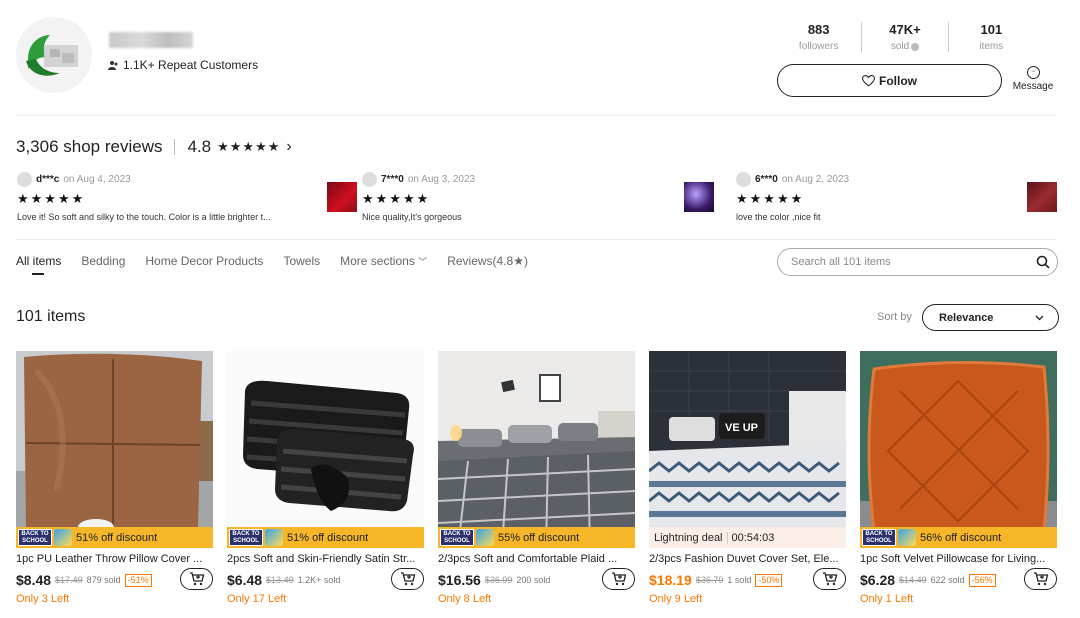  Describe the element at coordinates (48, 179) in the screenshot. I see `review-user: d***c` at that location.